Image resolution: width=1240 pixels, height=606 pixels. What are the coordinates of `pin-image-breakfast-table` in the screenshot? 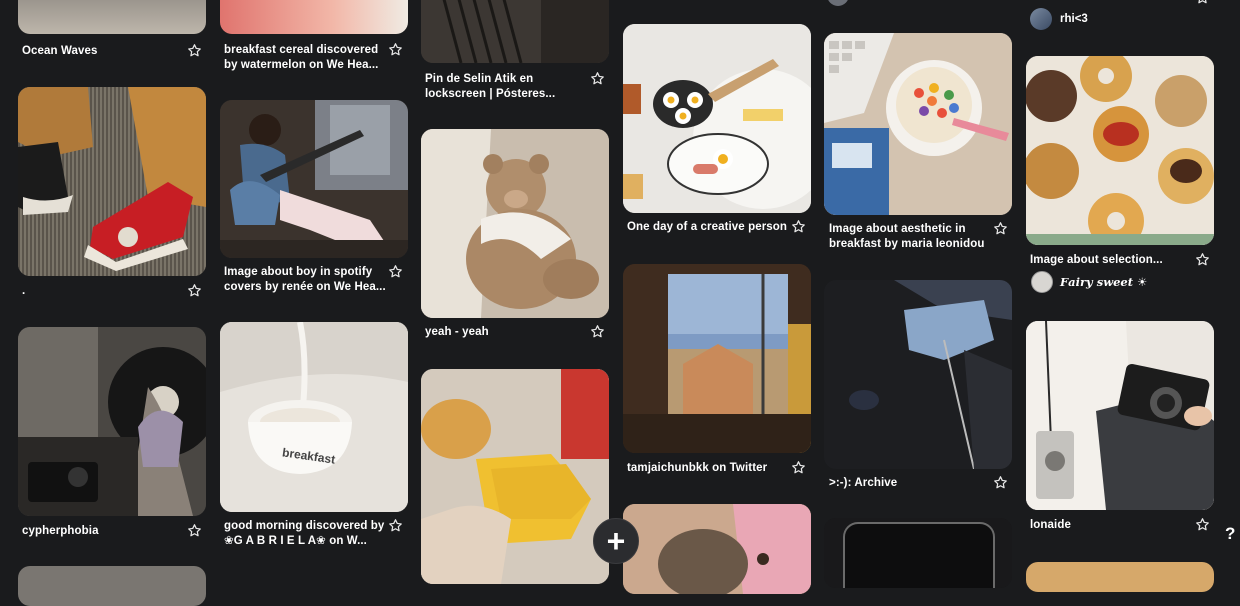 It's located at (717, 118).